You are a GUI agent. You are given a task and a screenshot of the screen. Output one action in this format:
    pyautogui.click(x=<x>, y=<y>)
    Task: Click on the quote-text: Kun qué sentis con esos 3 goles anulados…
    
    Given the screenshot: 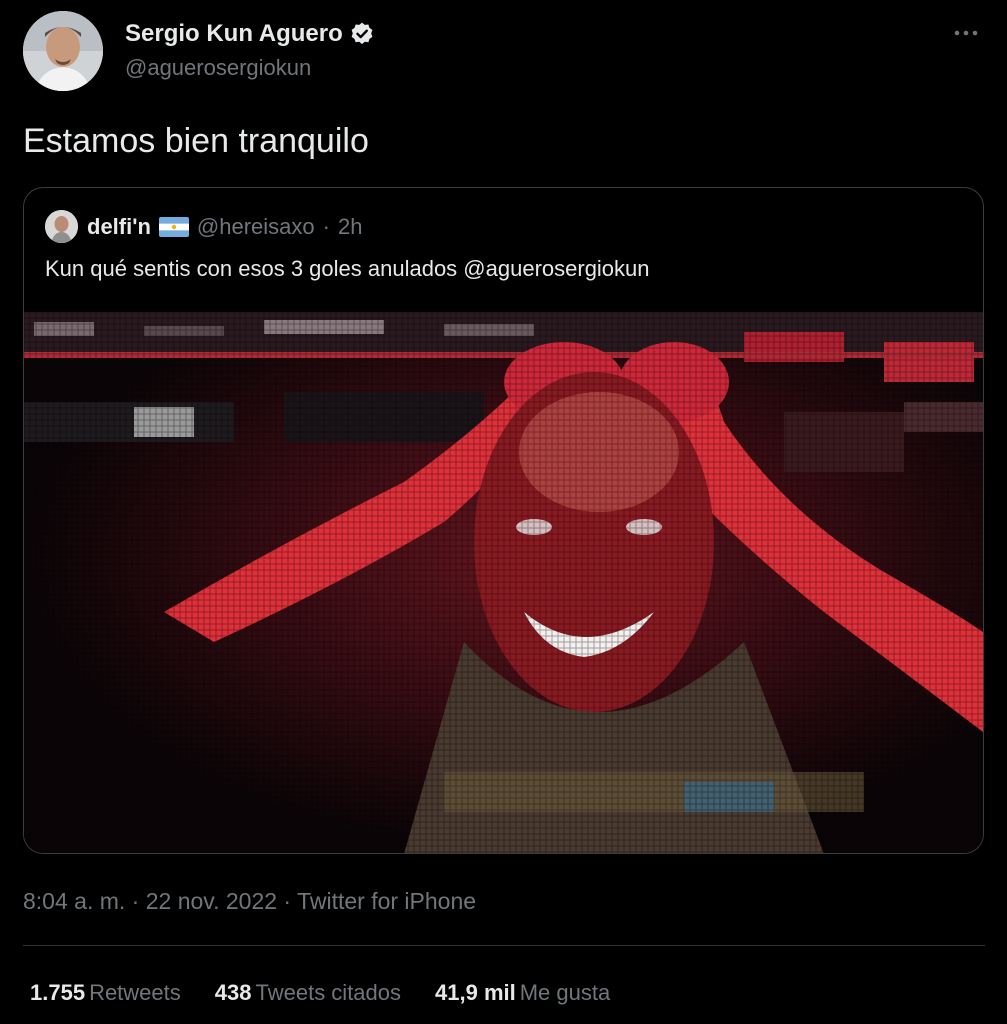 What is the action you would take?
    pyautogui.click(x=347, y=268)
    